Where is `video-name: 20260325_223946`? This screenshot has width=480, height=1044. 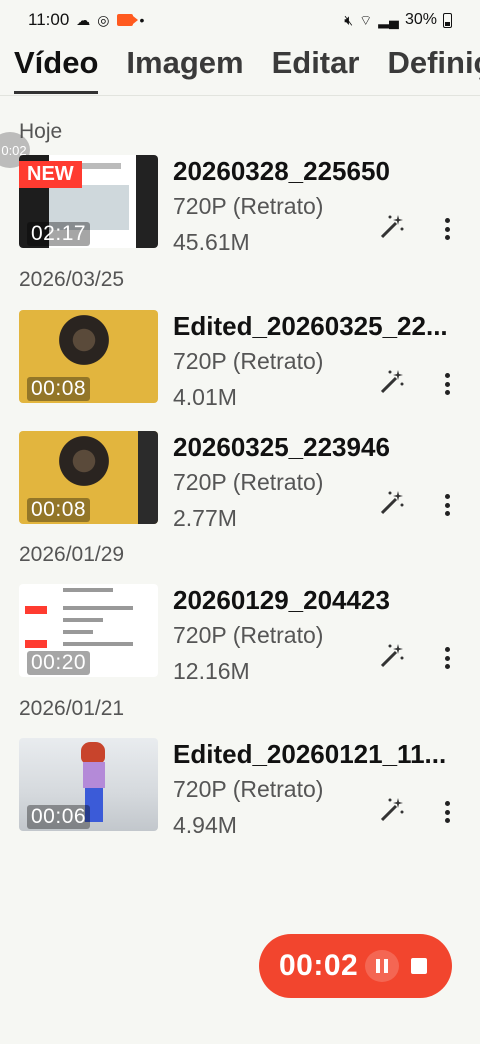 video-name: 20260325_223946 is located at coordinates (281, 447).